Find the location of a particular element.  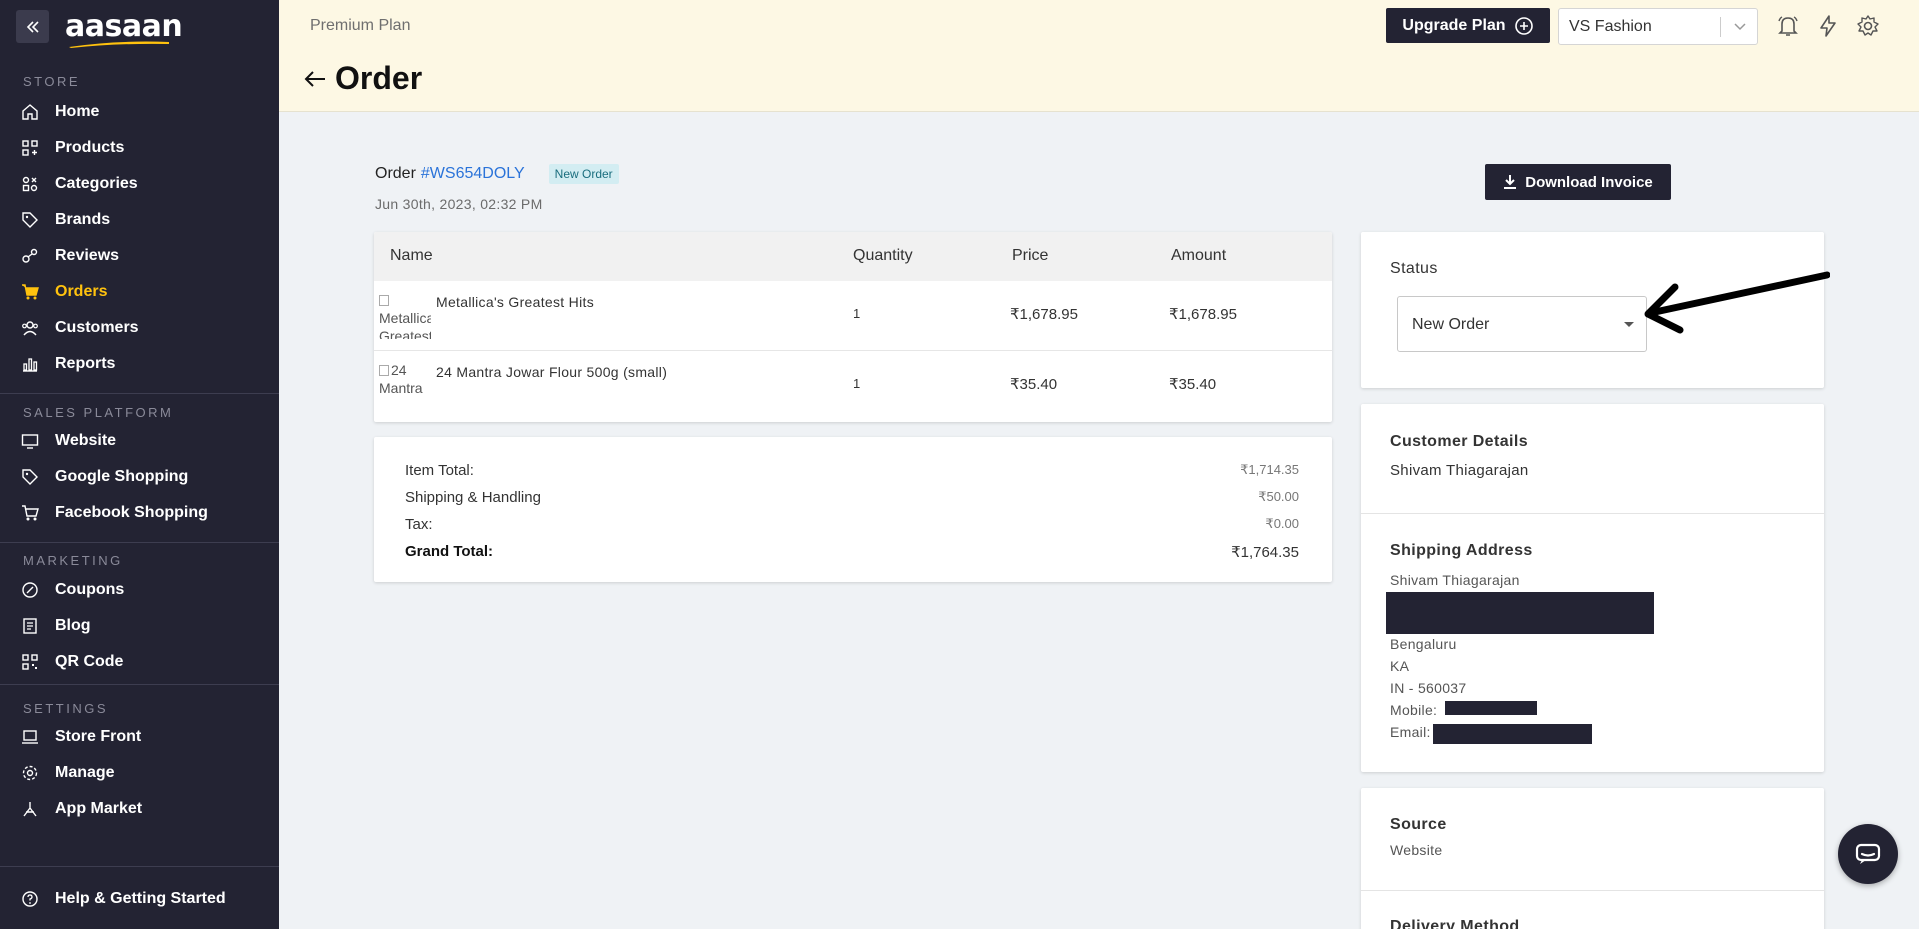

sidebar-item-home: Home is located at coordinates (59, 112).